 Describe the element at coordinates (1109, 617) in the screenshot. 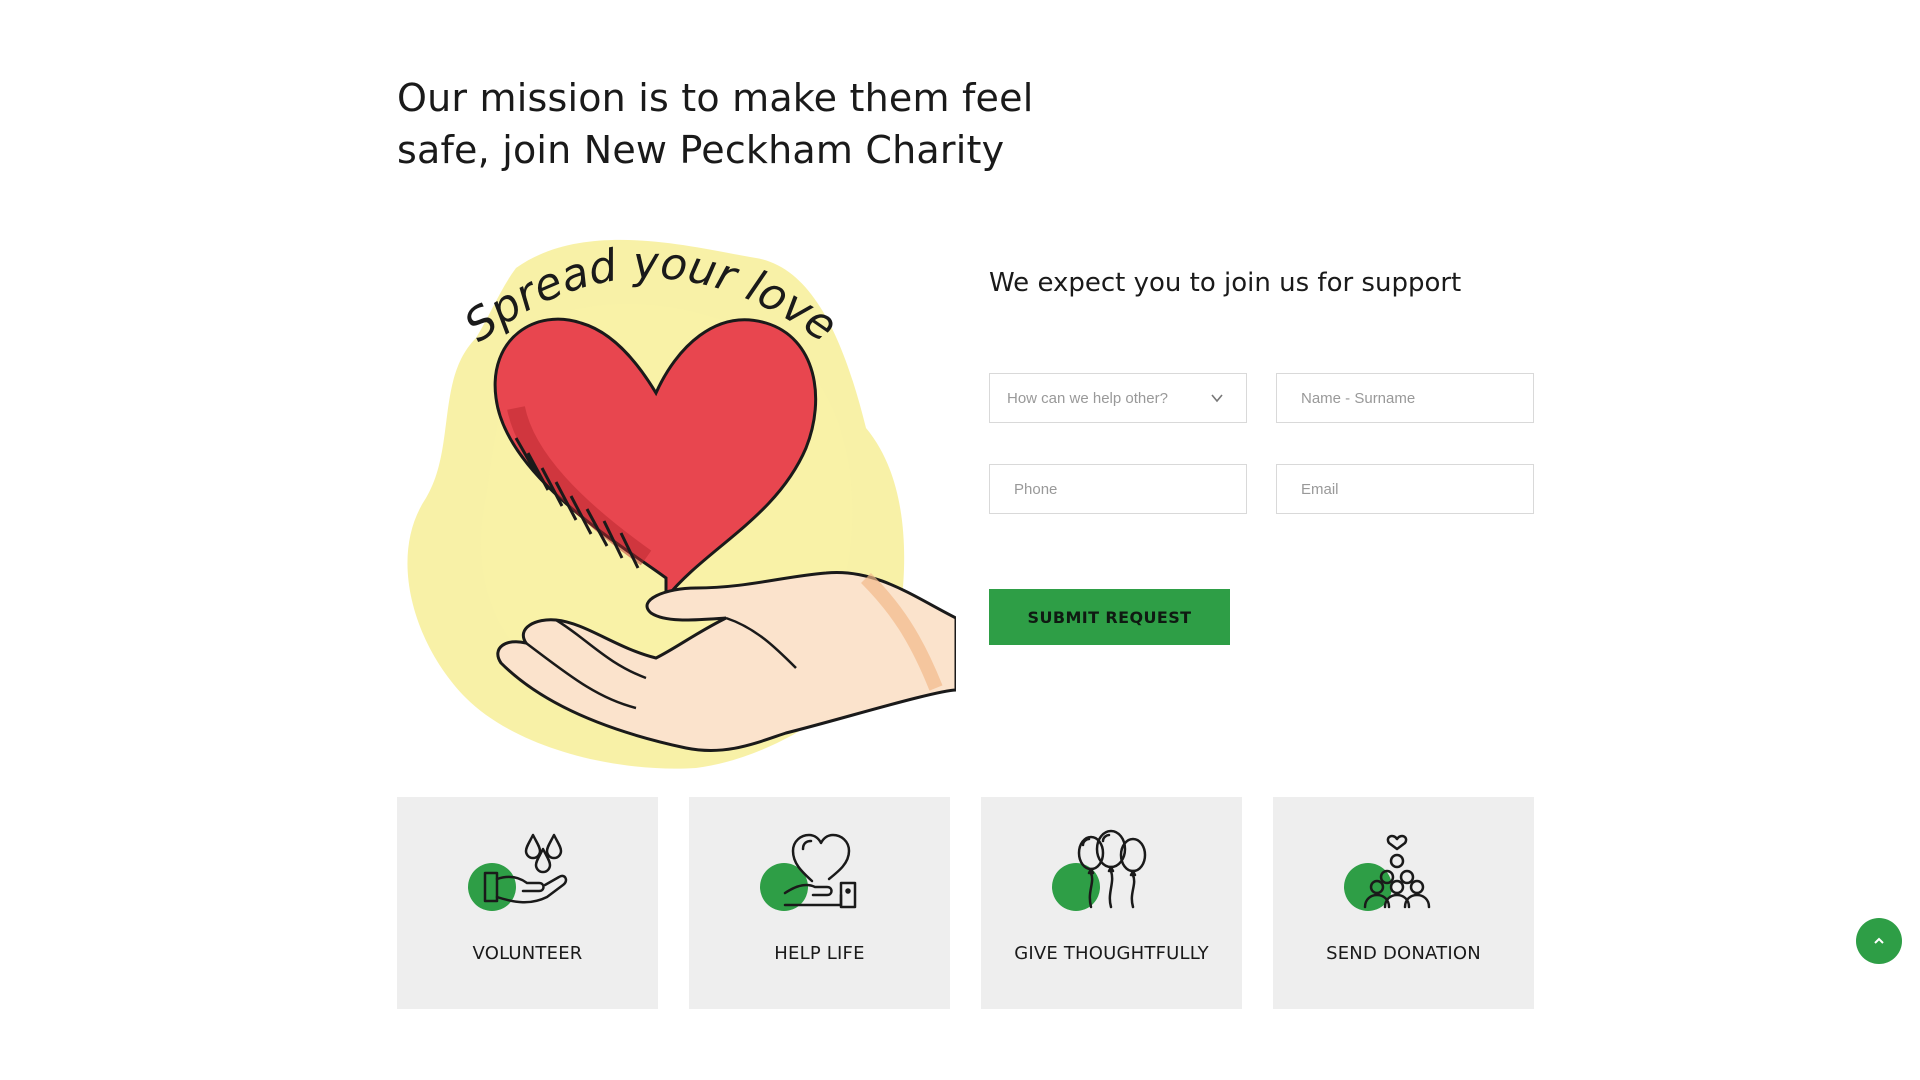

I see `submit-request-button: SUBMIT REQUEST` at that location.